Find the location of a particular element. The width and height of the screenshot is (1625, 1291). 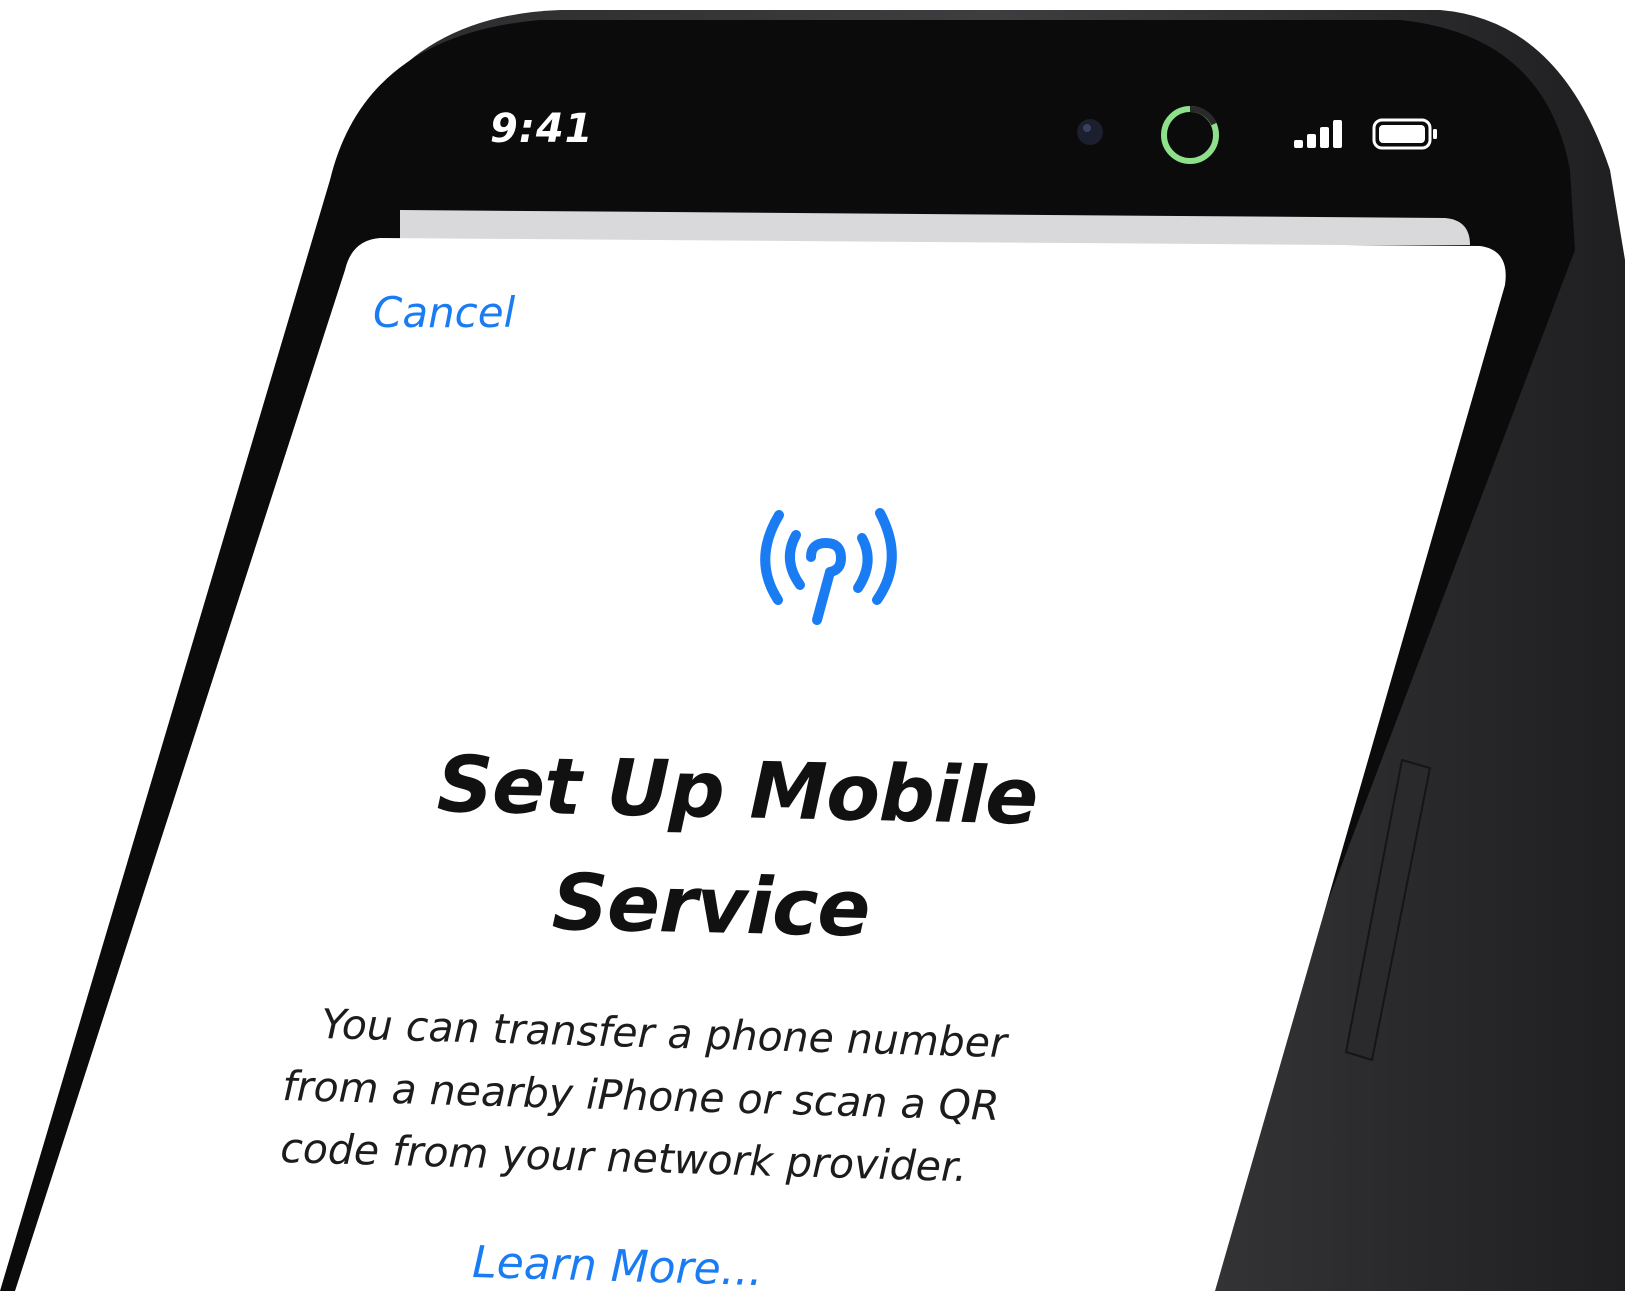

sheet-title-line-1: Set Up Mobile is located at coordinates (737, 791).